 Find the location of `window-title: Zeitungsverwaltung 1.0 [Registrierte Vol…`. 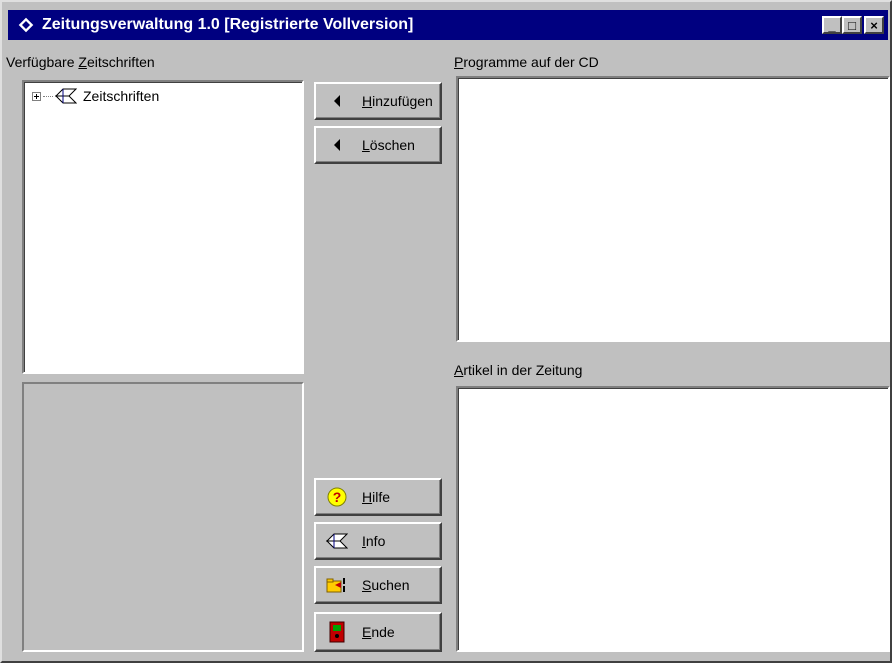

window-title: Zeitungsverwaltung 1.0 [Registrierte Vol… is located at coordinates (228, 24).